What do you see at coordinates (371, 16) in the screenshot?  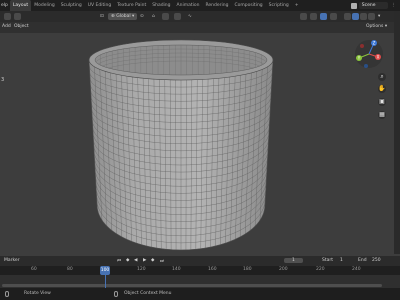 I see `shading-rendered-icon` at bounding box center [371, 16].